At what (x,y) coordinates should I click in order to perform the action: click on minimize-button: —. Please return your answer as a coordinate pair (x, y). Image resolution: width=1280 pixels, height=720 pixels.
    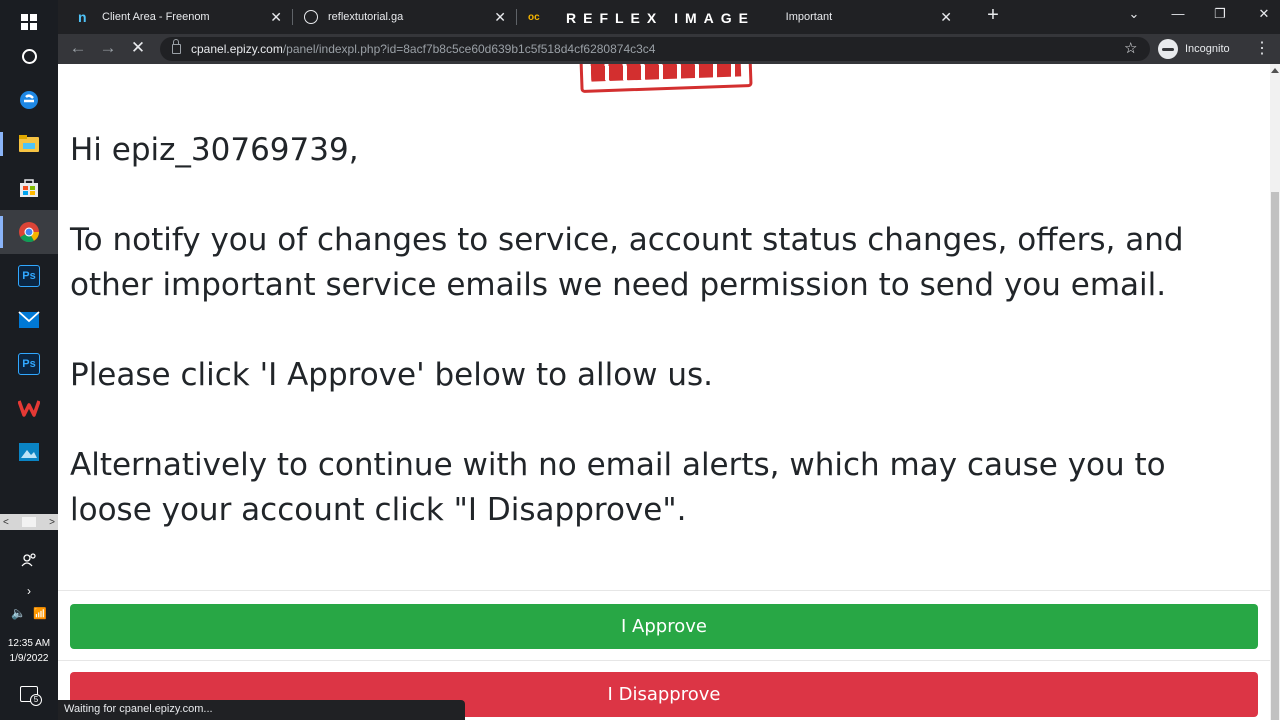
    Looking at the image, I should click on (1178, 13).